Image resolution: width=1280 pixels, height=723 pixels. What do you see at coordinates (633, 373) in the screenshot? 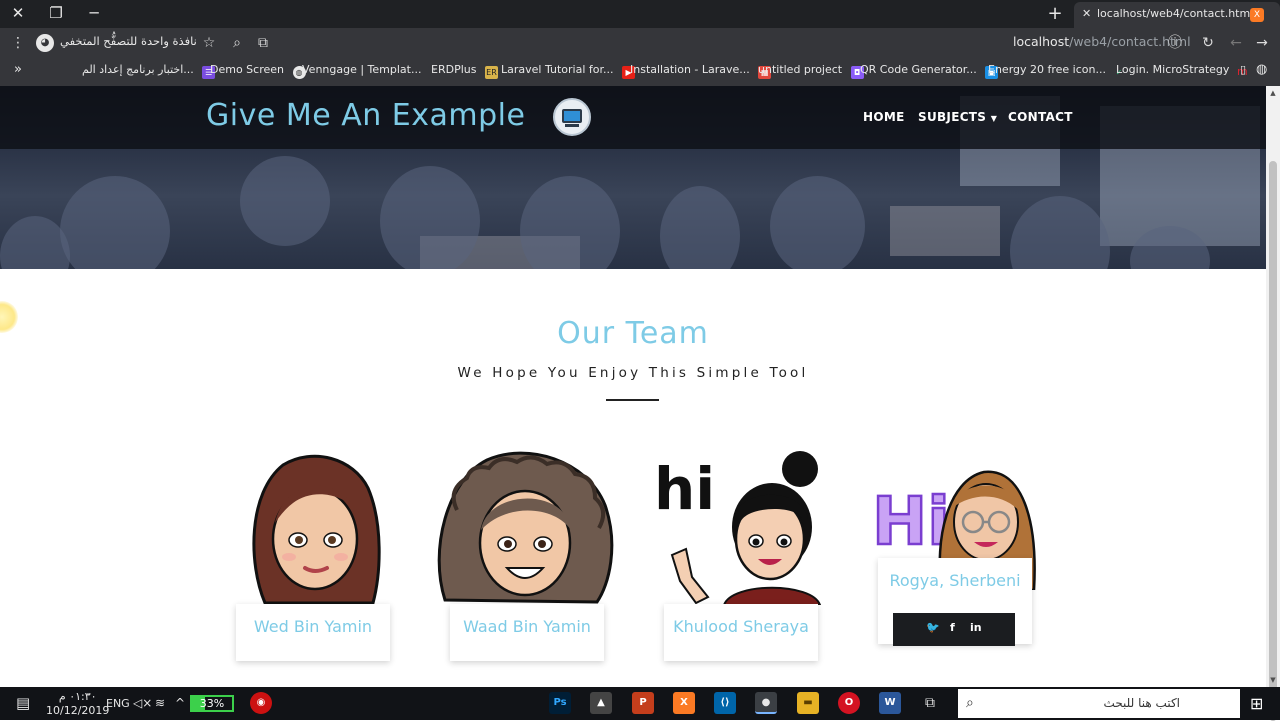
I see `team-subtitle: We Hope You Enjoy This Simple Tool` at bounding box center [633, 373].